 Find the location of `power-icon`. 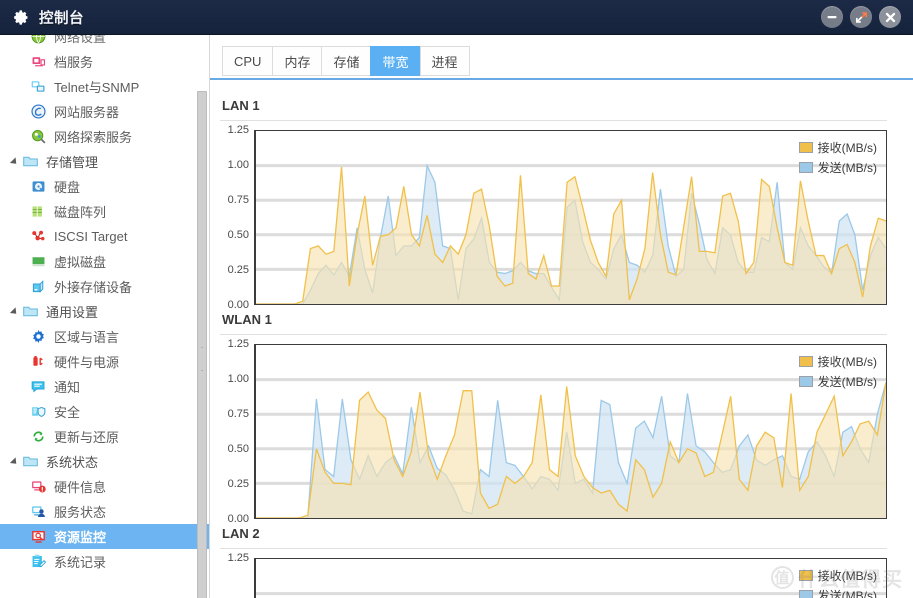

power-icon is located at coordinates (38, 360).